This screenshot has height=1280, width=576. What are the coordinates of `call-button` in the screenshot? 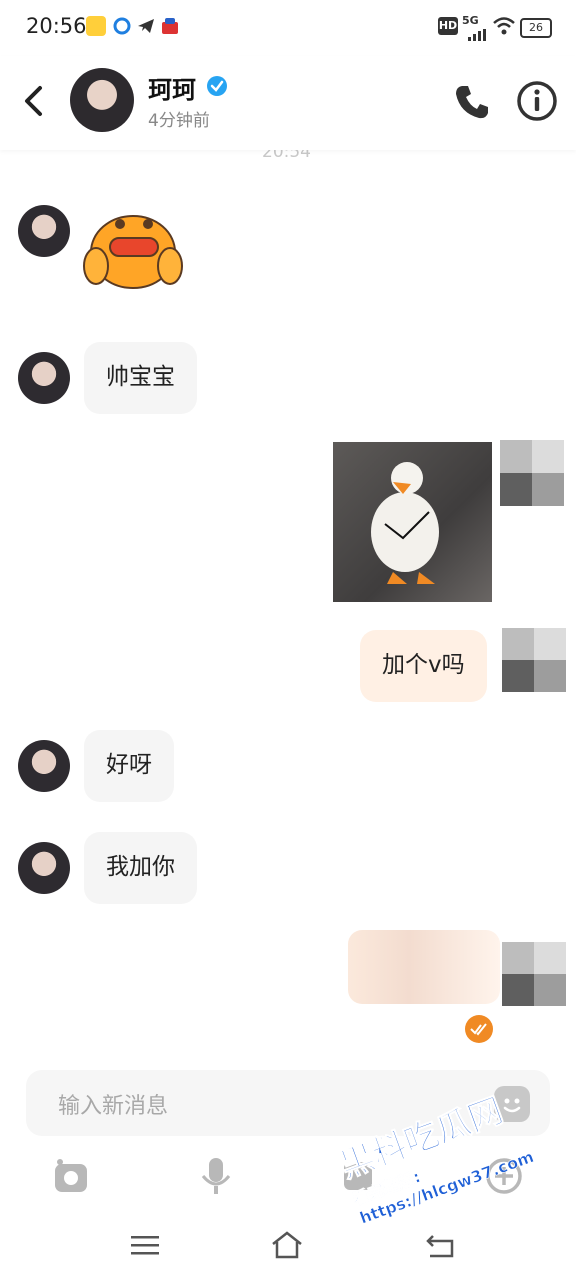 It's located at (472, 102).